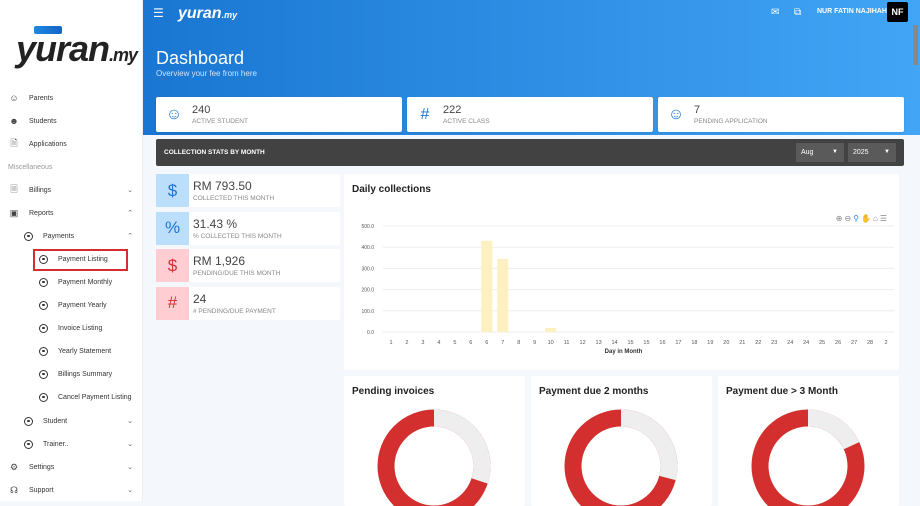 This screenshot has height=506, width=920. I want to click on x-tick-label: 23, so click(774, 343).